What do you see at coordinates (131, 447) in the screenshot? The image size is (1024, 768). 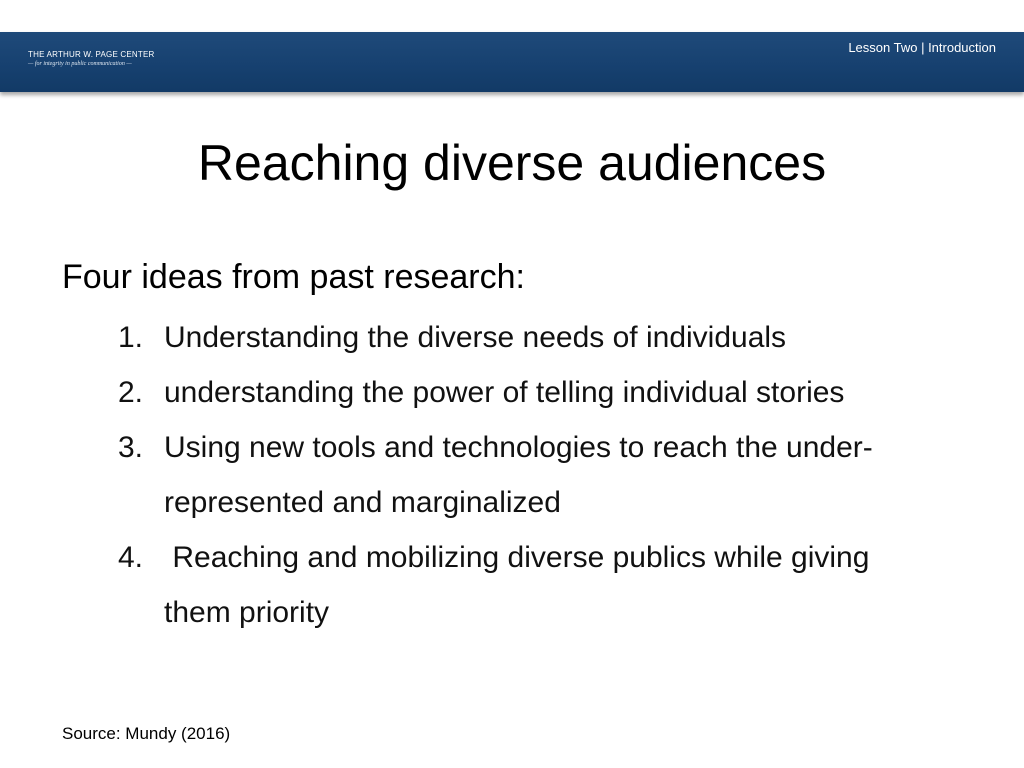 I see `item-number: 3.` at bounding box center [131, 447].